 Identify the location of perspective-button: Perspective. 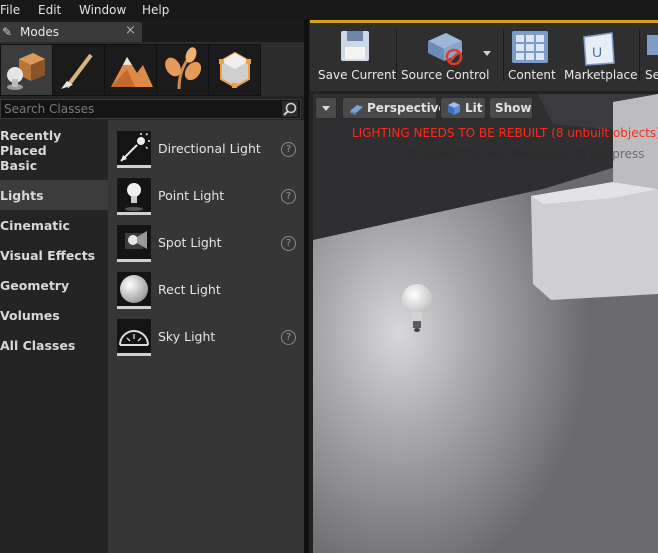
(394, 108).